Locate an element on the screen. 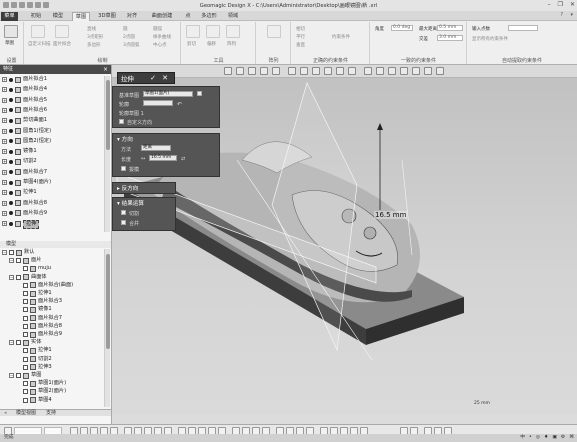 Image resolution: width=577 pixels, height=442 pixels. tab-model-view: 模型视图 is located at coordinates (26, 413).